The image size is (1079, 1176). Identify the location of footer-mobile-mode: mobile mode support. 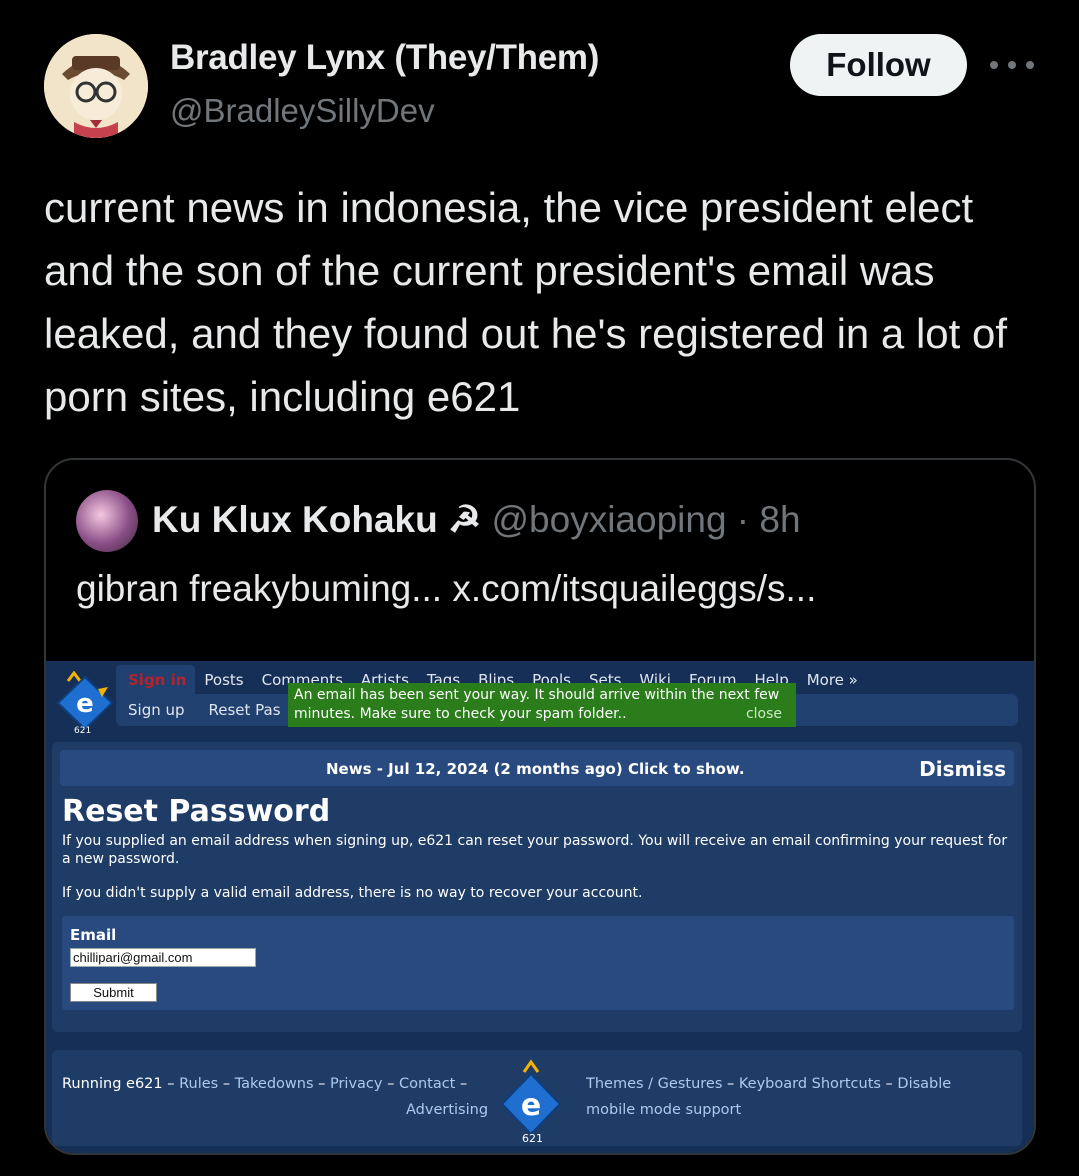
(663, 1110).